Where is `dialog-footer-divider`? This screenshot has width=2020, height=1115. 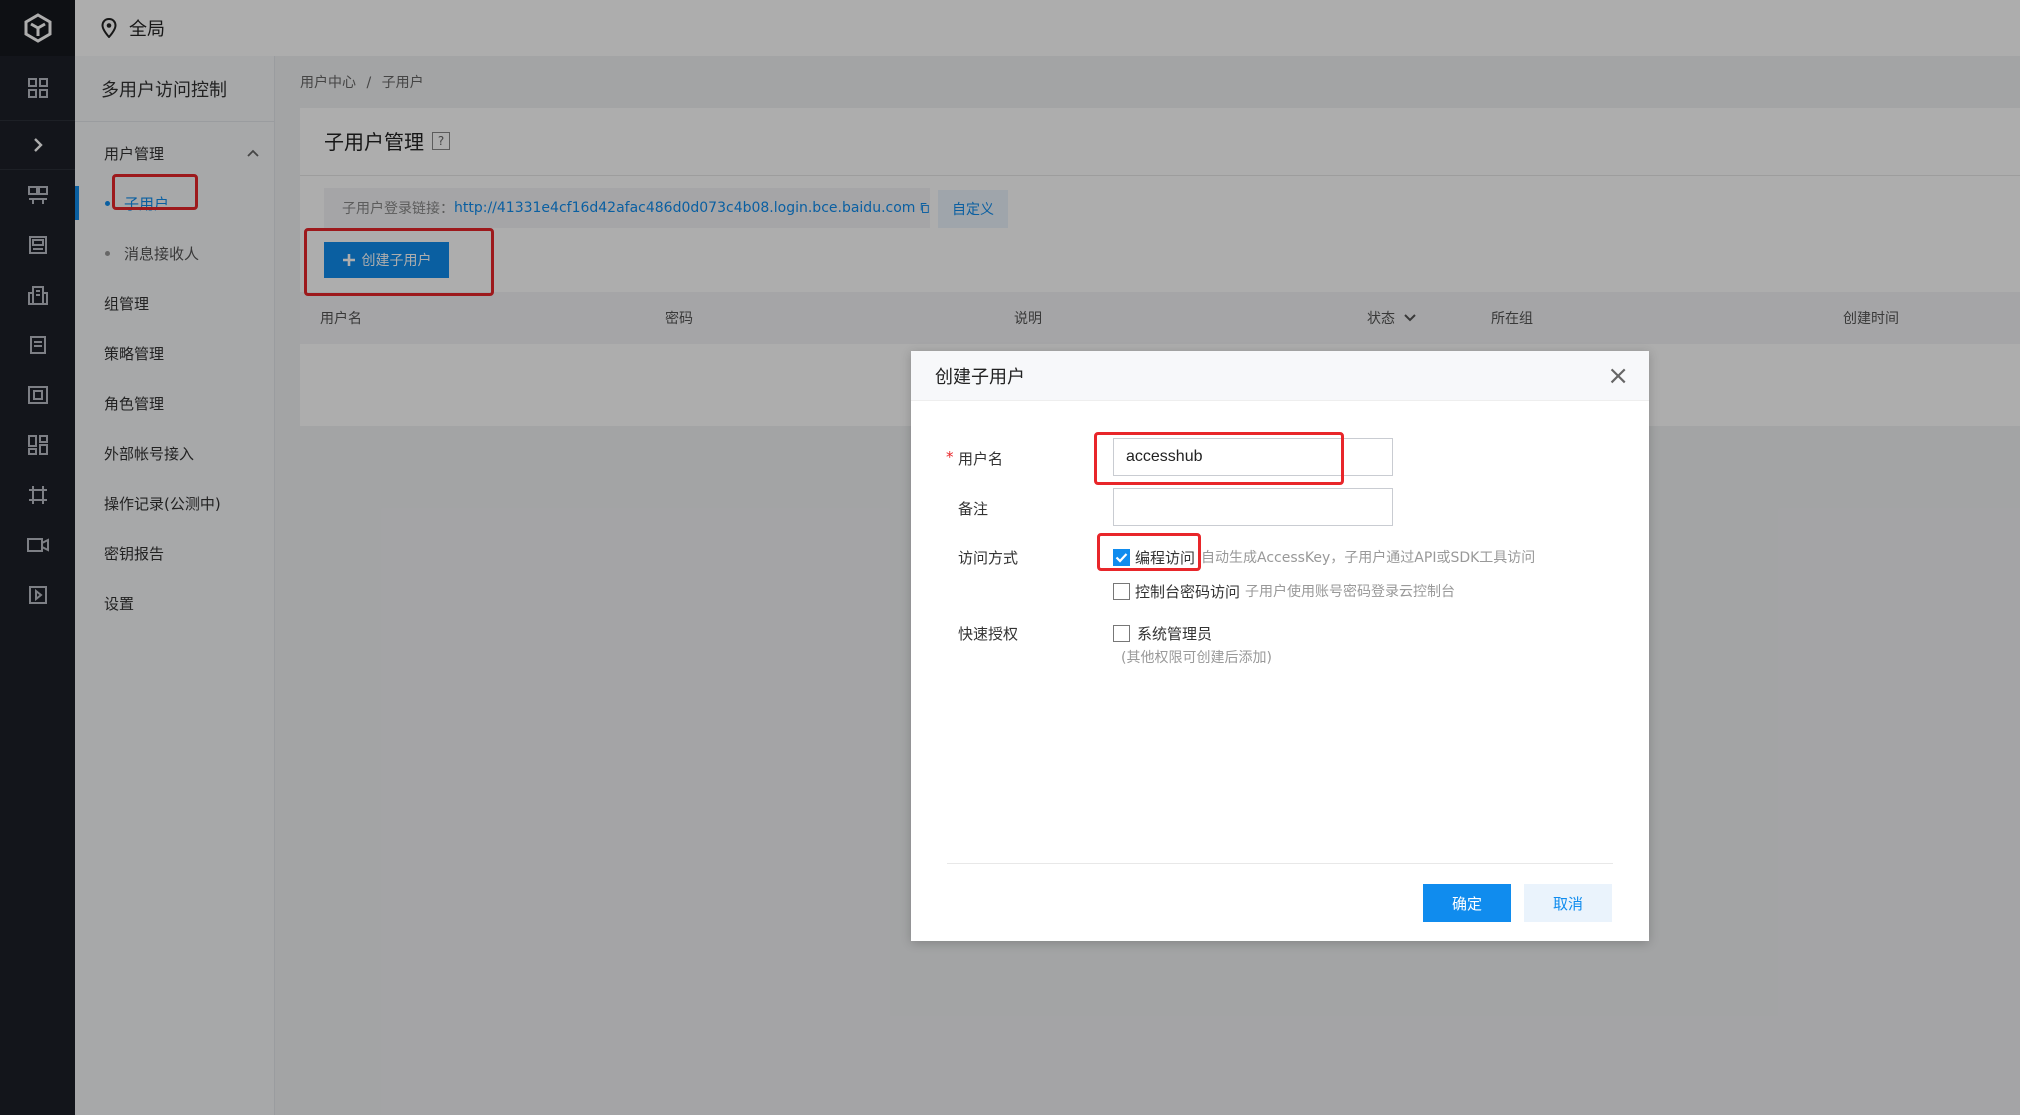 dialog-footer-divider is located at coordinates (1280, 863).